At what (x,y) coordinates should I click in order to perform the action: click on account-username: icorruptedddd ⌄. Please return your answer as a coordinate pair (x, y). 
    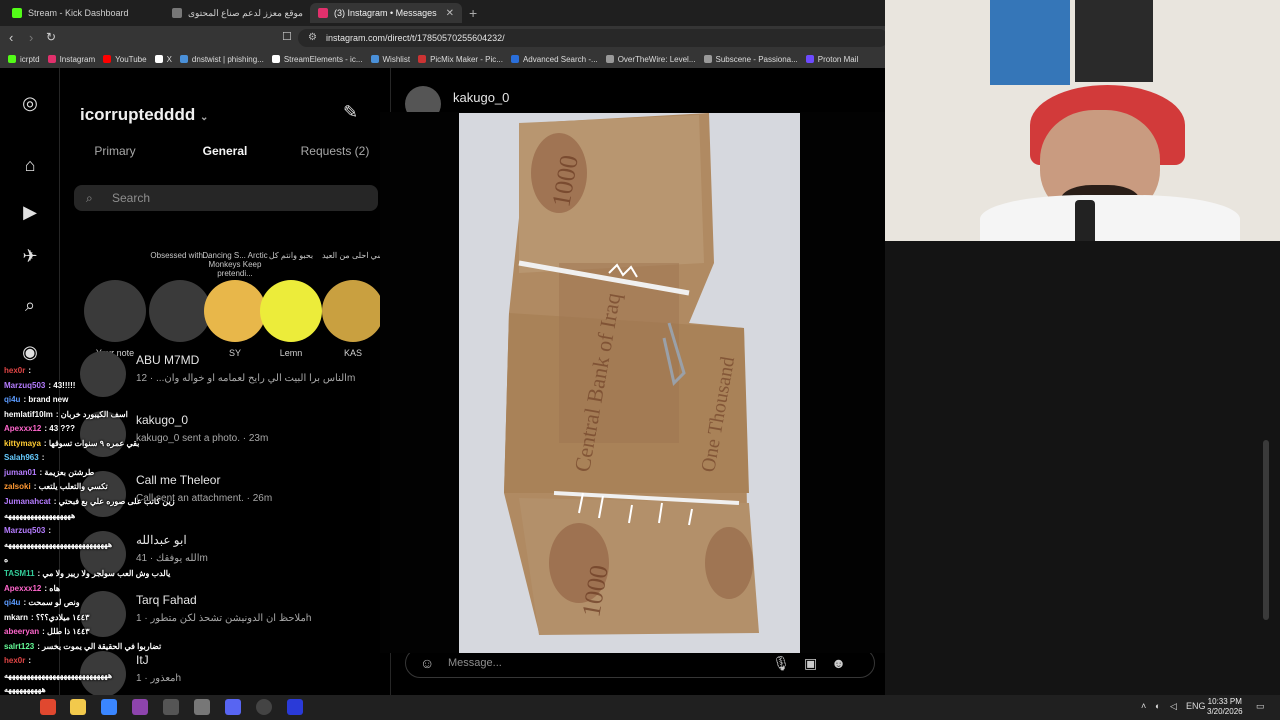
    Looking at the image, I should click on (144, 115).